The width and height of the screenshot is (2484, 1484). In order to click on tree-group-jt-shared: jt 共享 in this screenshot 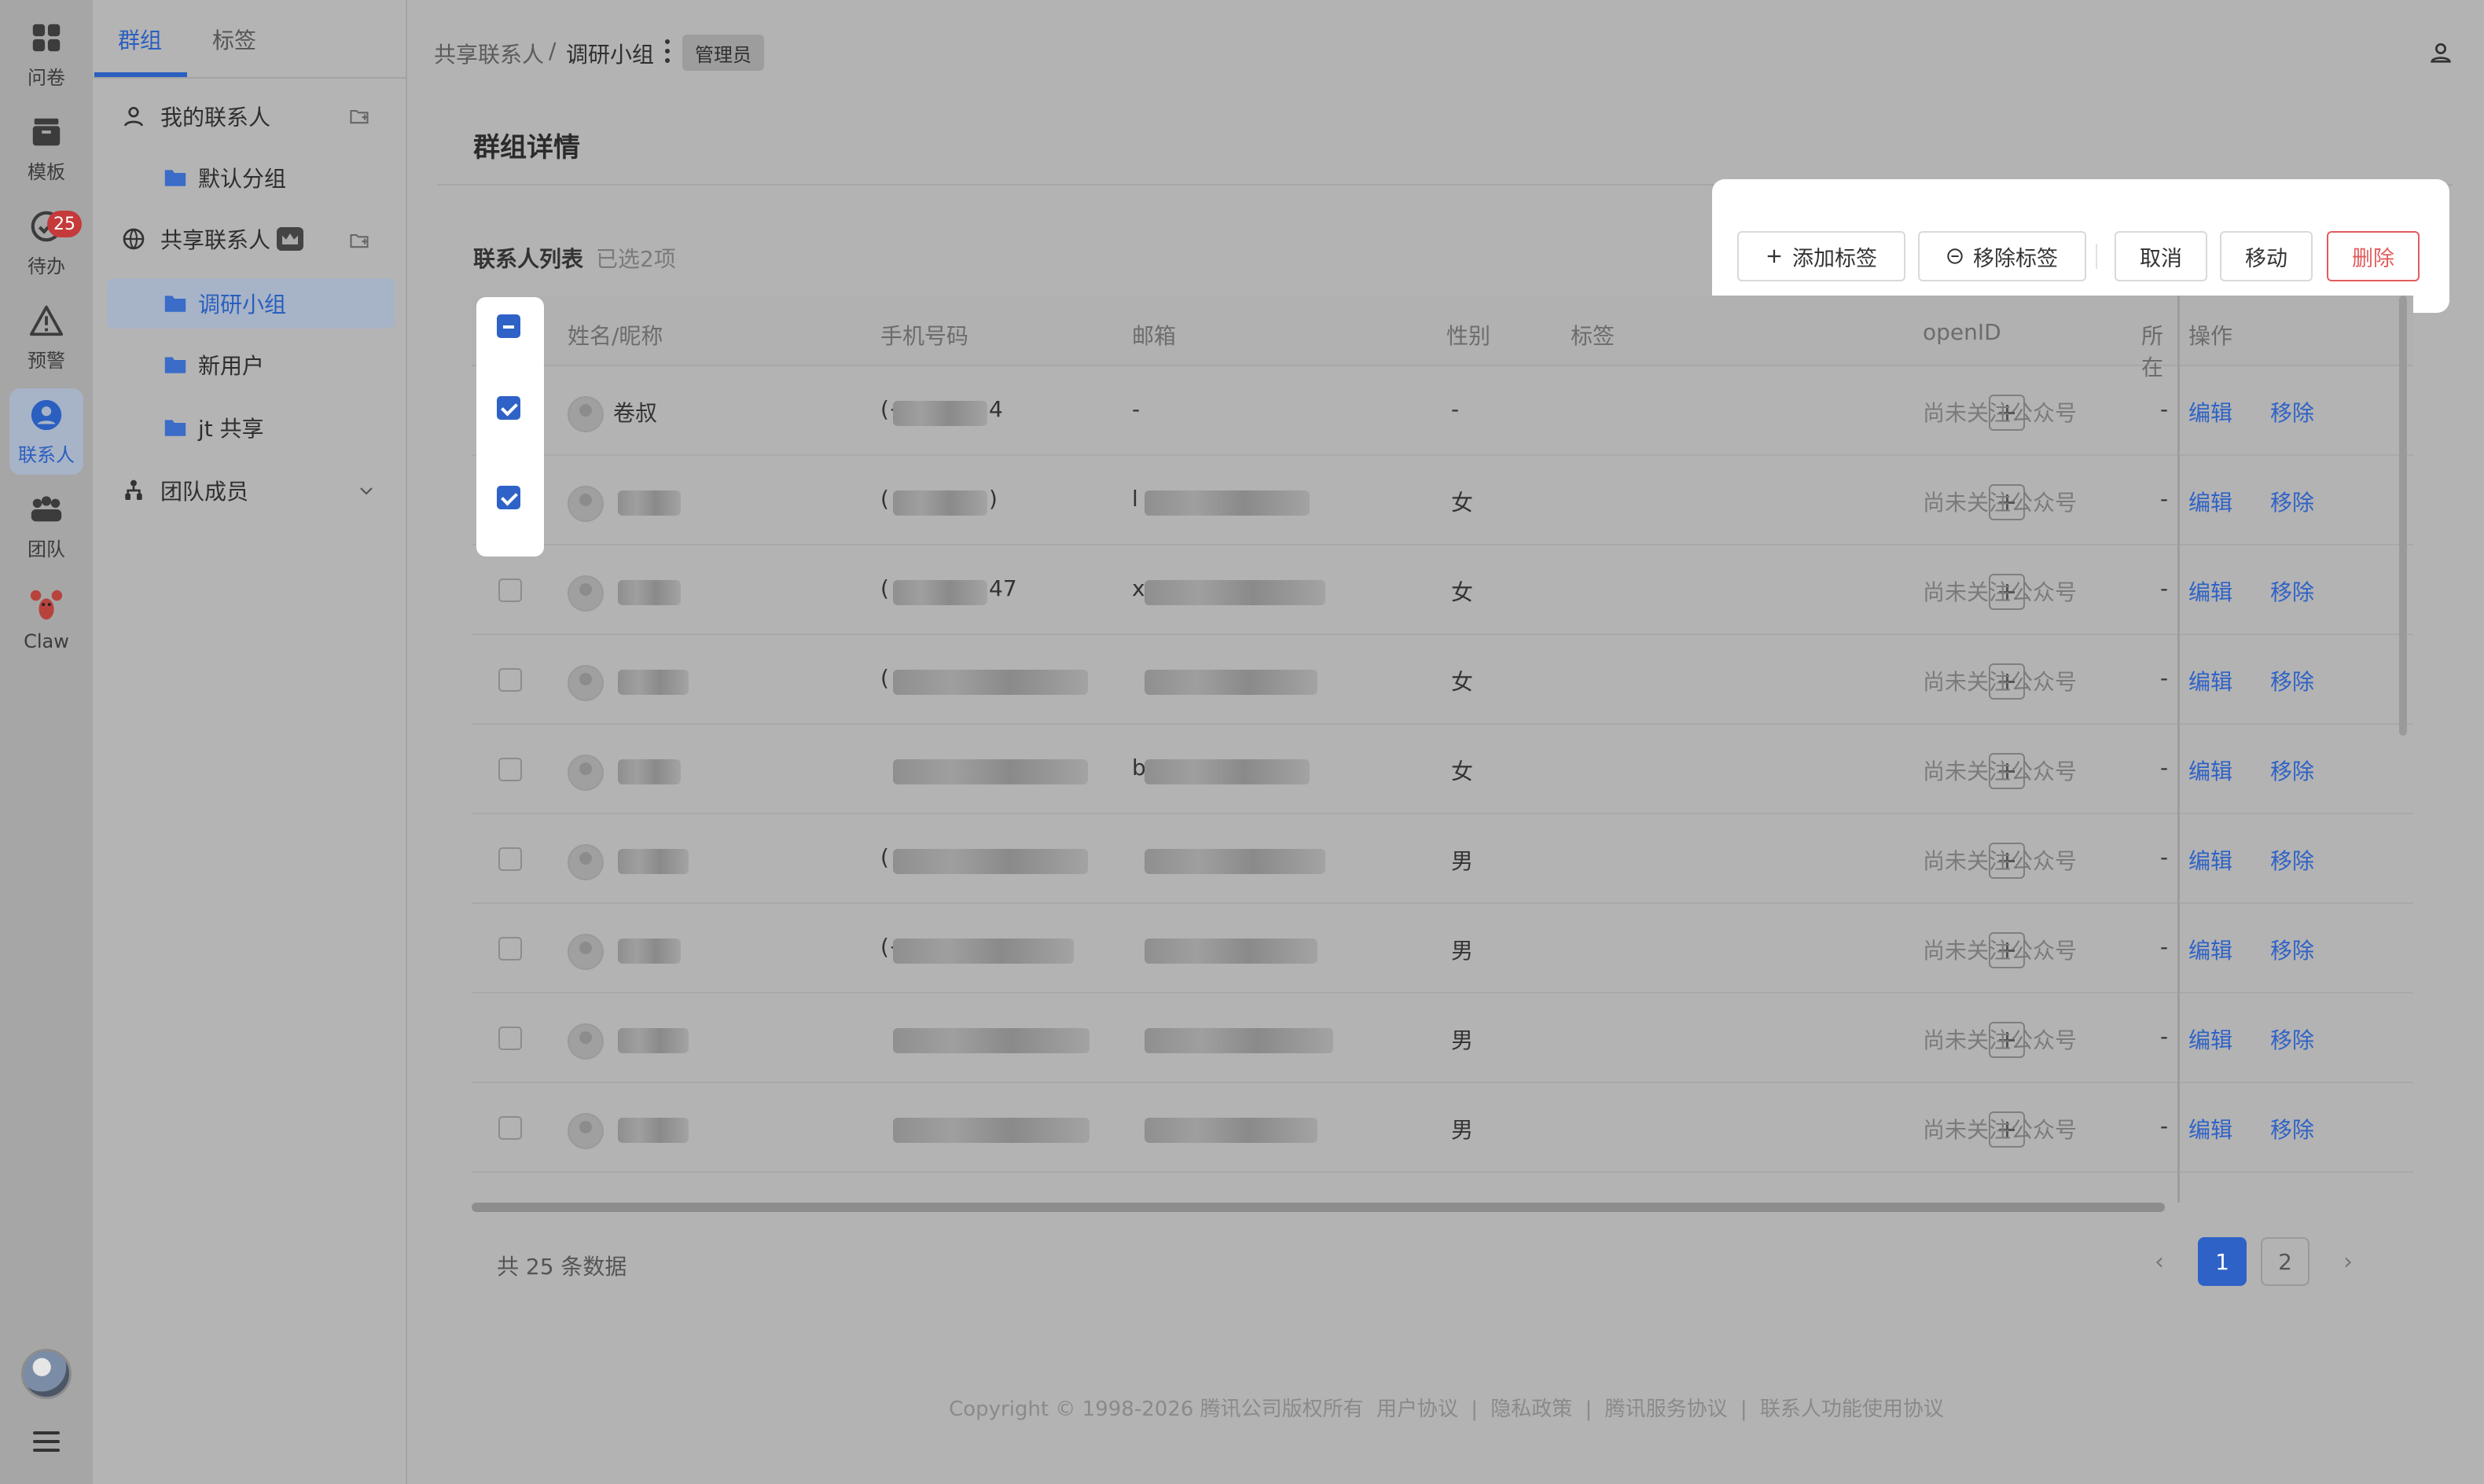, I will do `click(281, 427)`.